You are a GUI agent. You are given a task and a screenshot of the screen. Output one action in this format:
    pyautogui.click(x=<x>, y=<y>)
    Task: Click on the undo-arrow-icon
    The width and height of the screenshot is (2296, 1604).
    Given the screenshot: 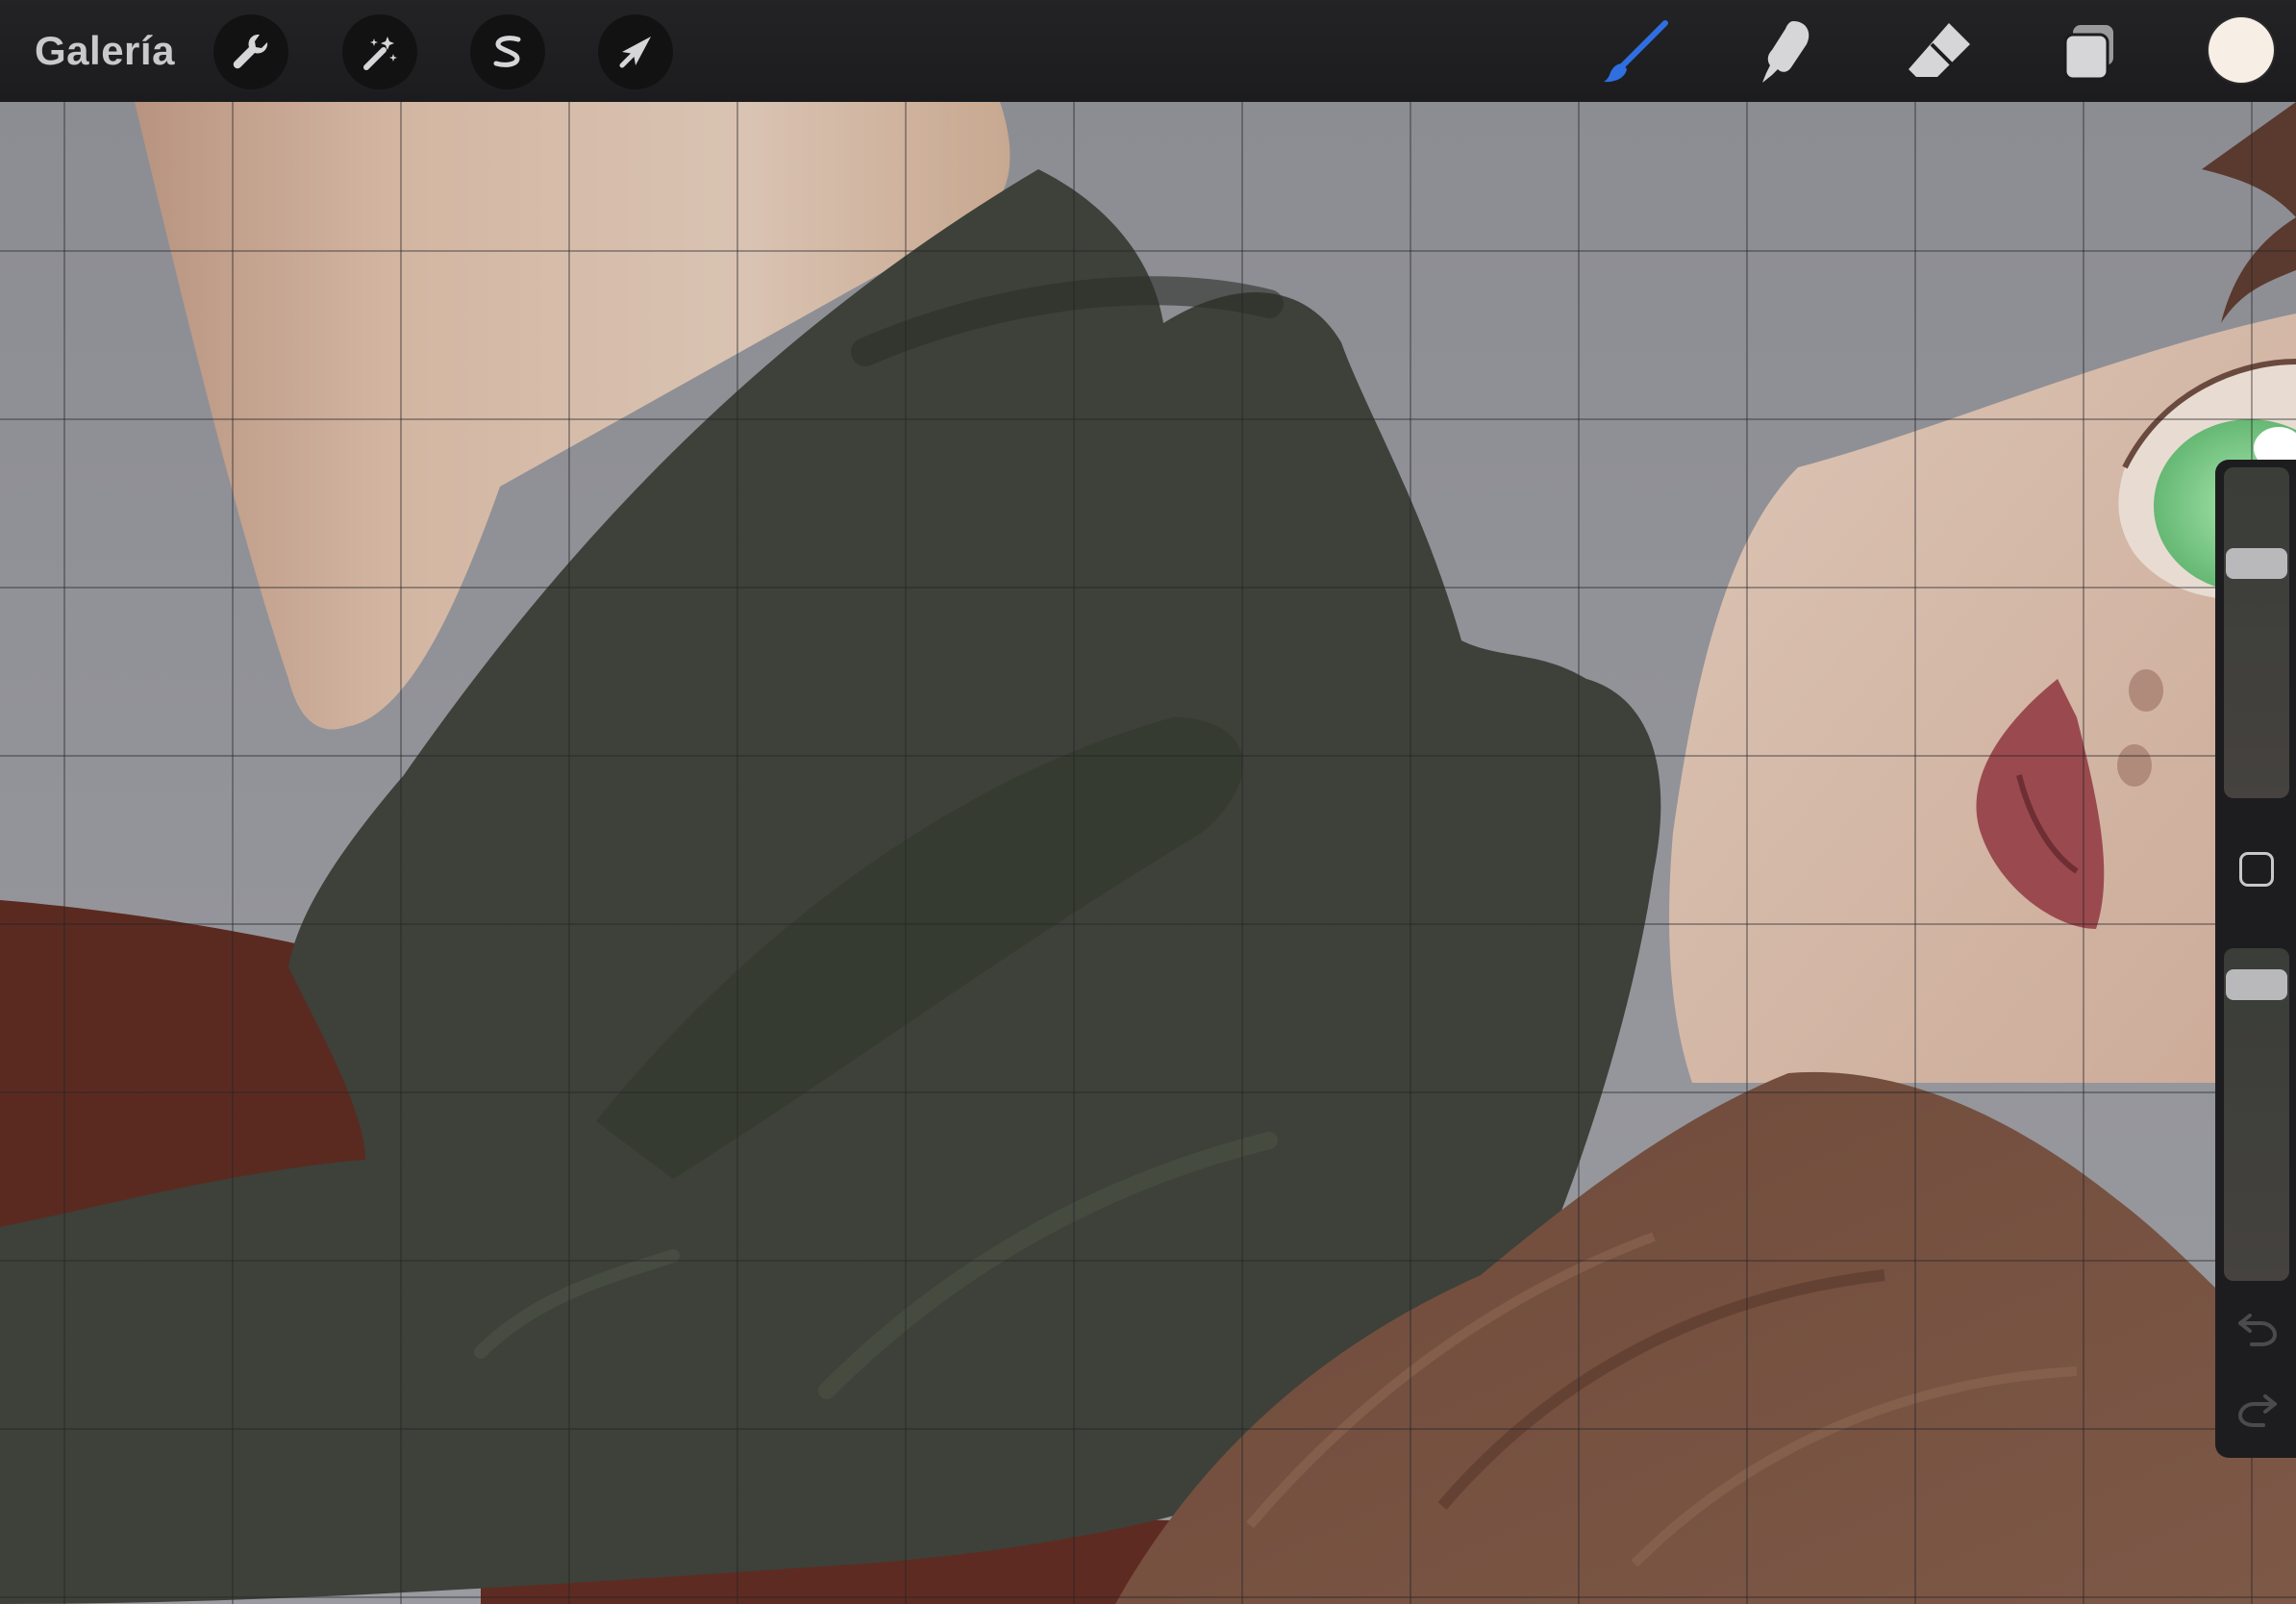 What is the action you would take?
    pyautogui.click(x=2258, y=1330)
    